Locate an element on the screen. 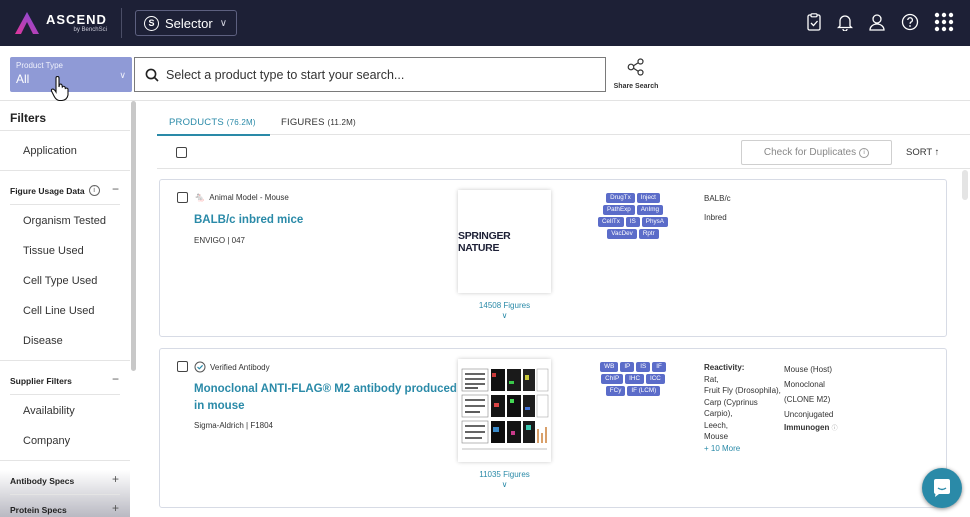 The height and width of the screenshot is (517, 970). clonality-value: Monoclonal is located at coordinates (804, 384).